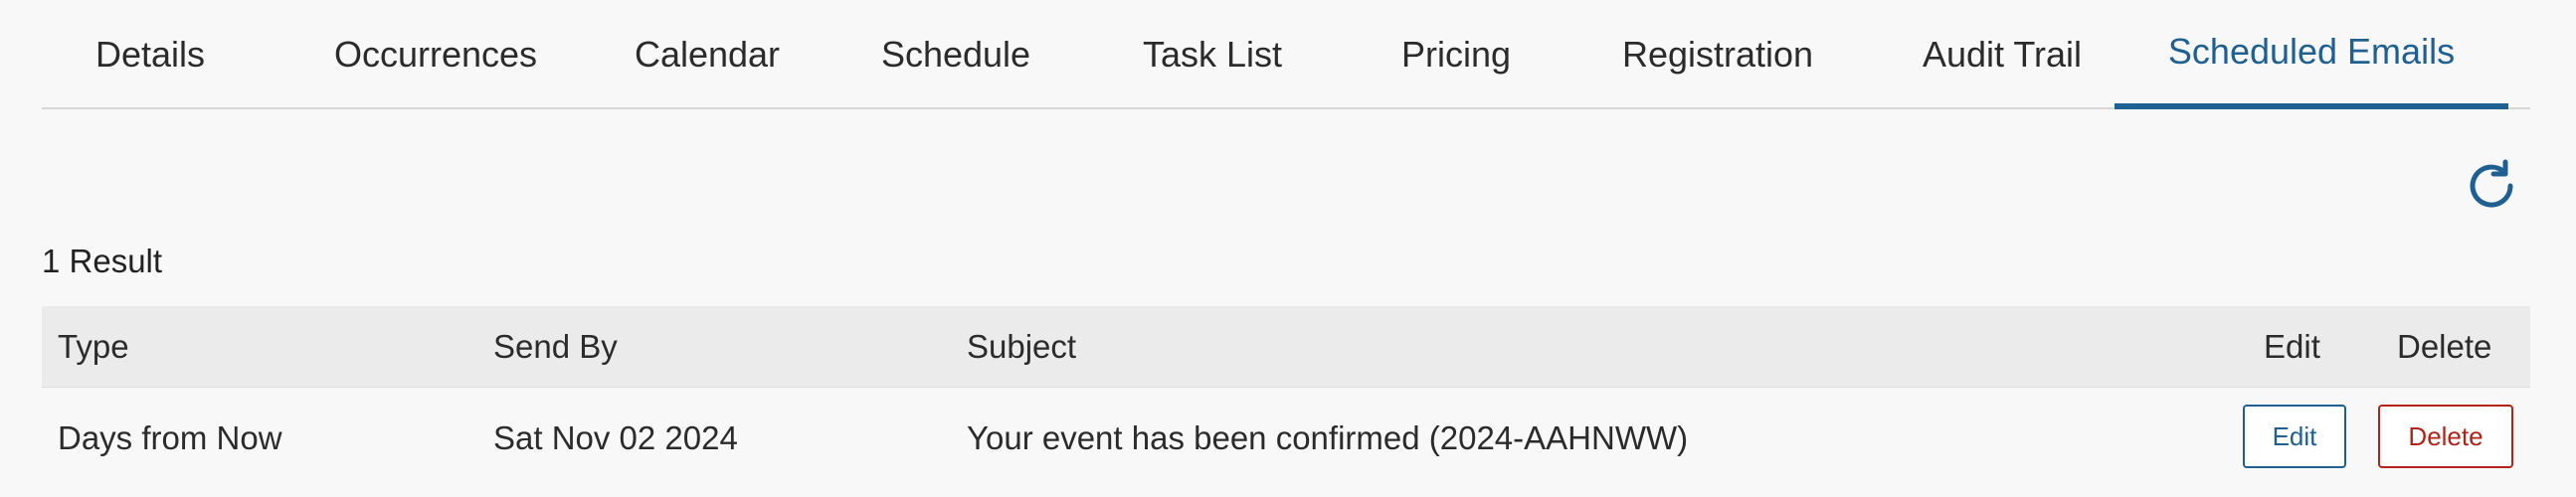 The height and width of the screenshot is (497, 2576). Describe the element at coordinates (150, 54) in the screenshot. I see `tab-details: Details` at that location.